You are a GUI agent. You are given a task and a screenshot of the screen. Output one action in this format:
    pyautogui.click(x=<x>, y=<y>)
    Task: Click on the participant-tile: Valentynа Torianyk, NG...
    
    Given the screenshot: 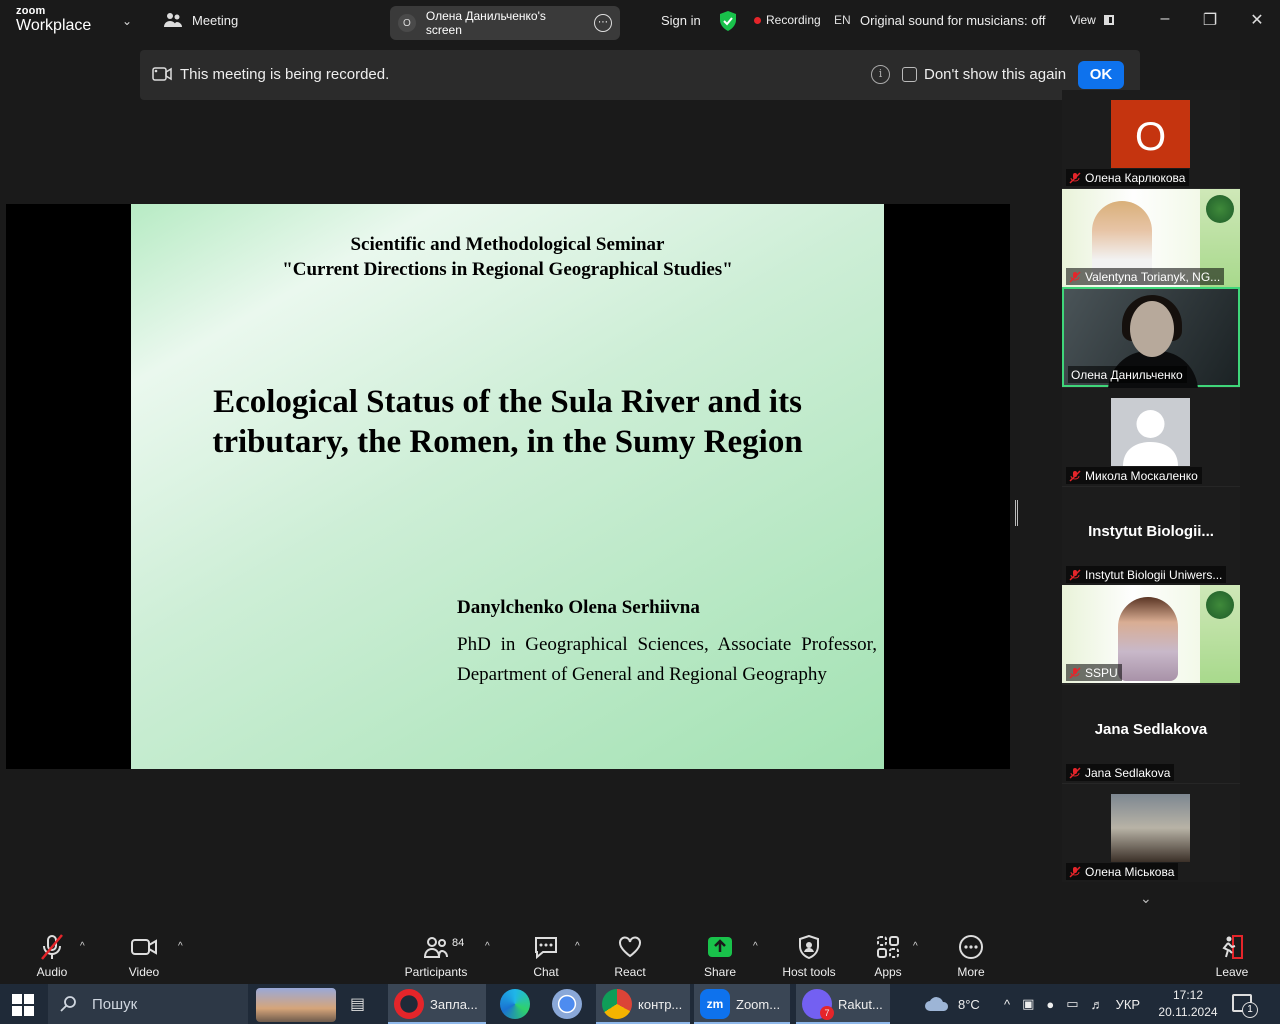 What is the action you would take?
    pyautogui.click(x=1151, y=238)
    